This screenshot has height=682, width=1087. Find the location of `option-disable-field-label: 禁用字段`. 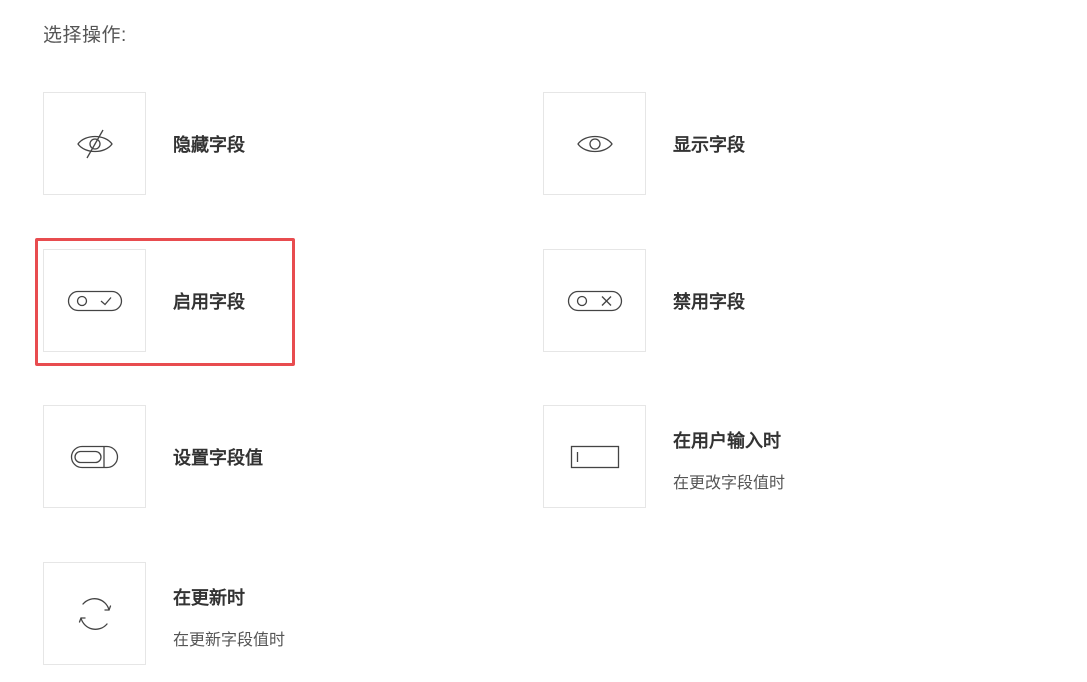

option-disable-field-label: 禁用字段 is located at coordinates (709, 302).